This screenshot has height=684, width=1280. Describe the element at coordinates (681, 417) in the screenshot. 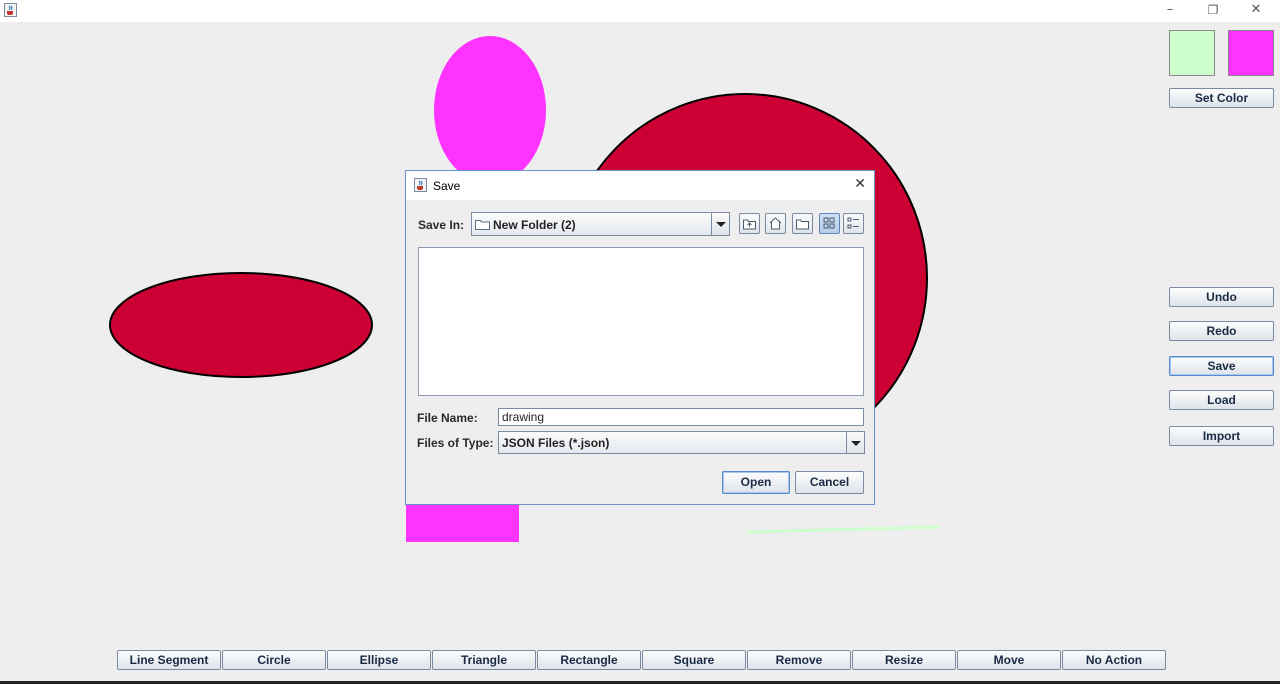

I see `file-name-input` at that location.